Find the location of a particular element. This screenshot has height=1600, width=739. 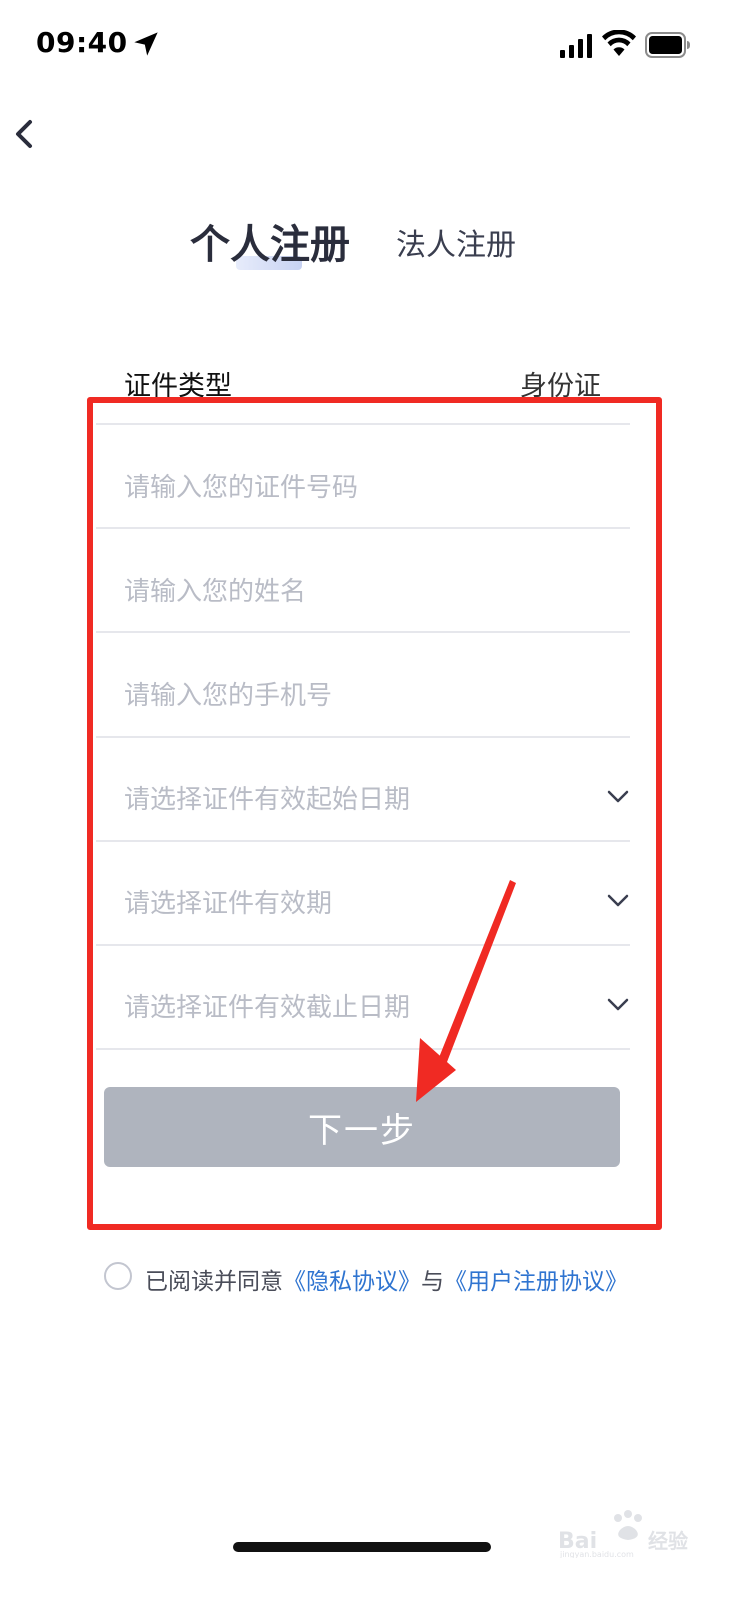

cellular-signal-icon is located at coordinates (576, 46).